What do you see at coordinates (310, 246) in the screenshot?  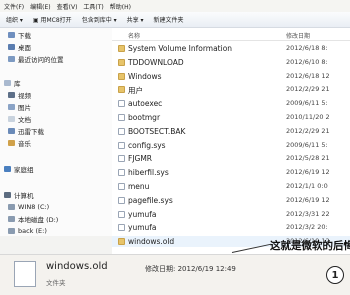 I see `annotation-text: 这就是微软的后悔药` at bounding box center [310, 246].